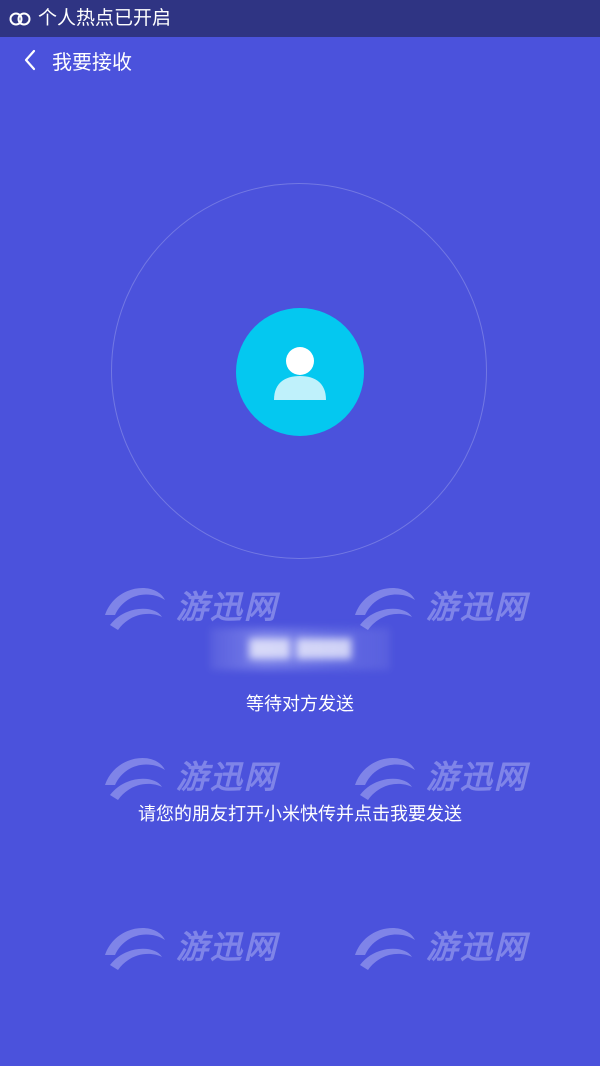  What do you see at coordinates (300, 60) in the screenshot?
I see `header: 我要接收` at bounding box center [300, 60].